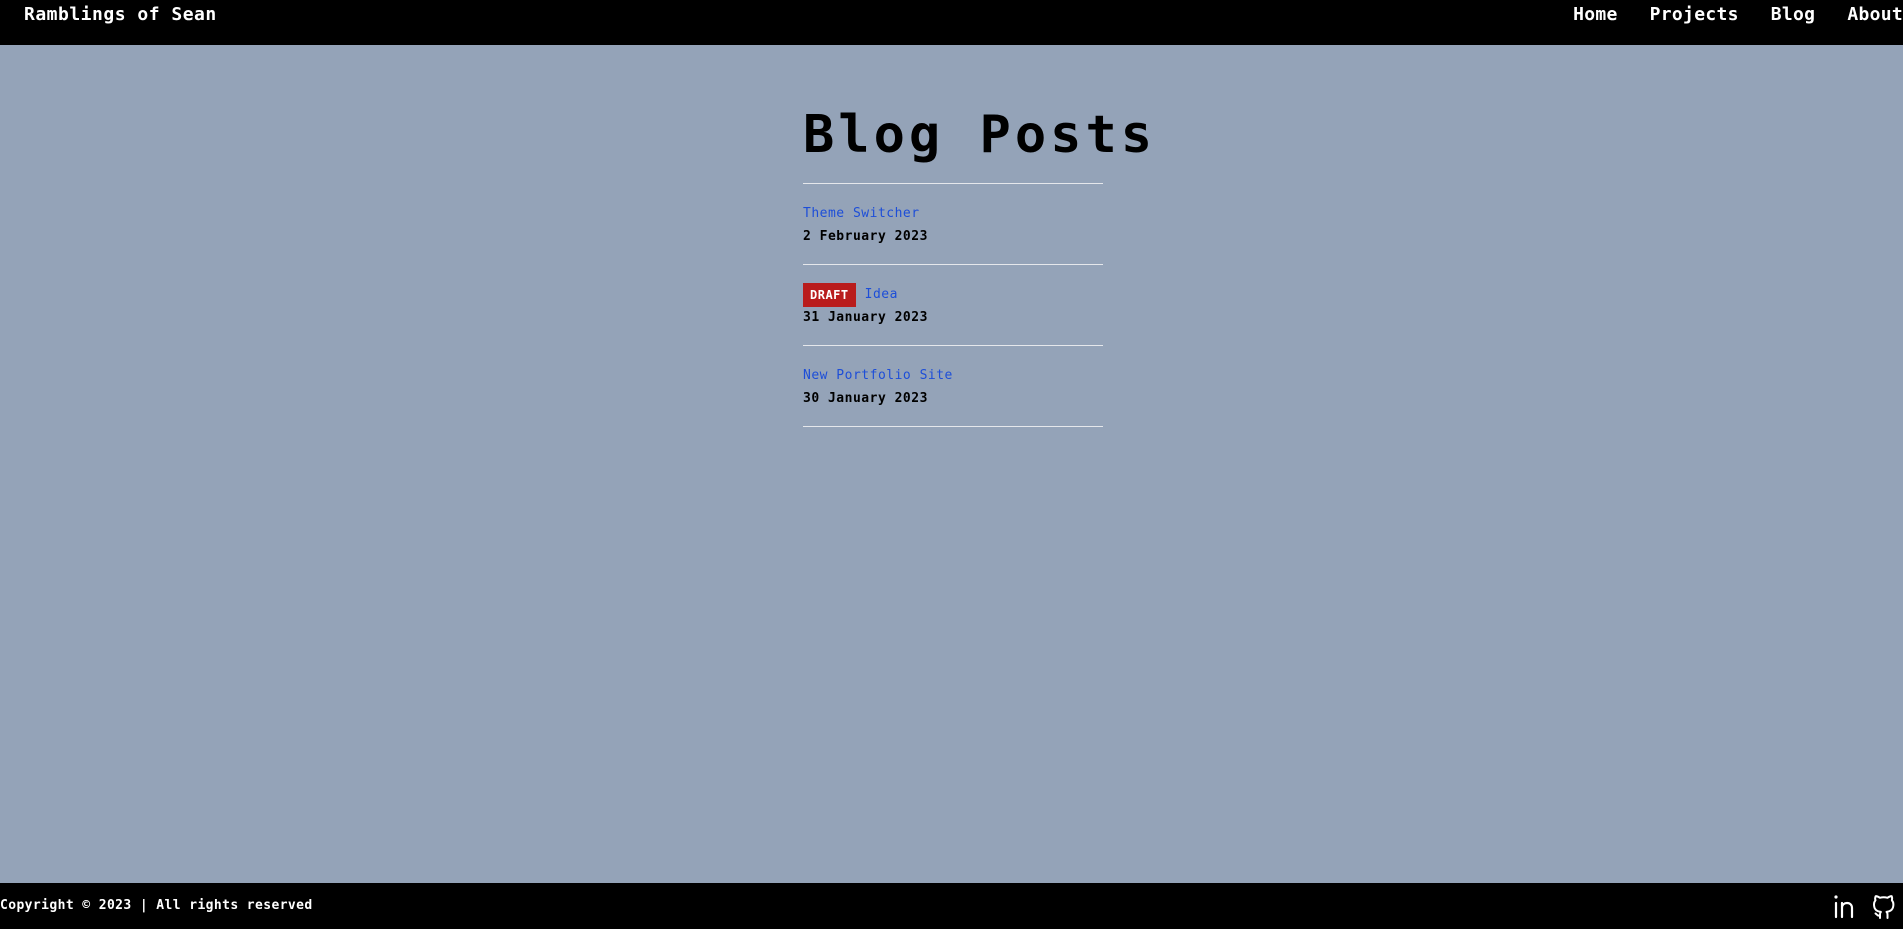 The height and width of the screenshot is (929, 1903). I want to click on linkedin-link, so click(1846, 906).